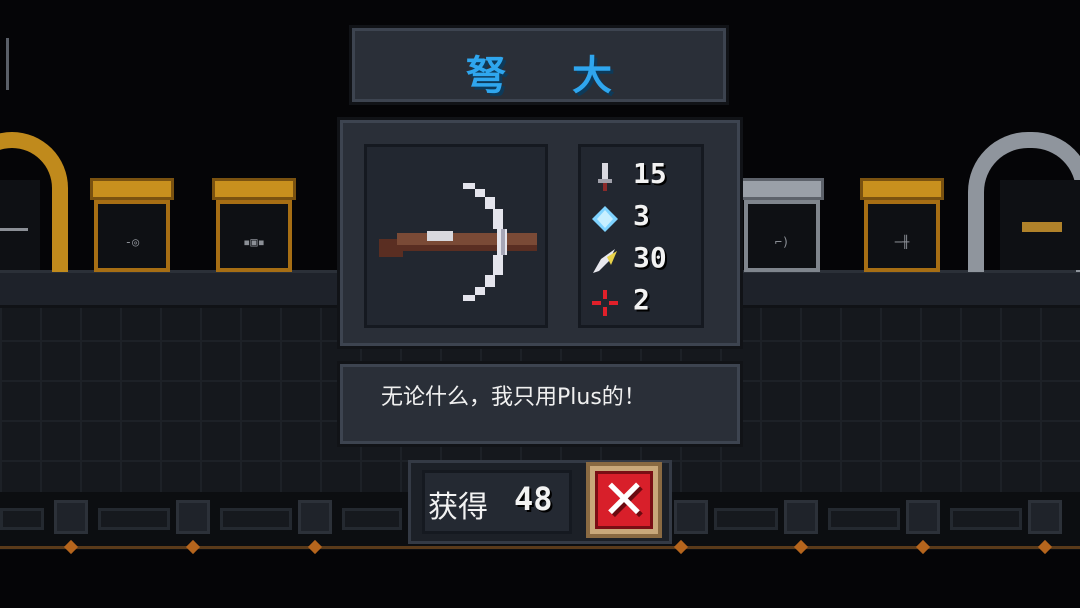 This screenshot has width=1080, height=608. I want to click on stat-critical: 30, so click(646, 259).